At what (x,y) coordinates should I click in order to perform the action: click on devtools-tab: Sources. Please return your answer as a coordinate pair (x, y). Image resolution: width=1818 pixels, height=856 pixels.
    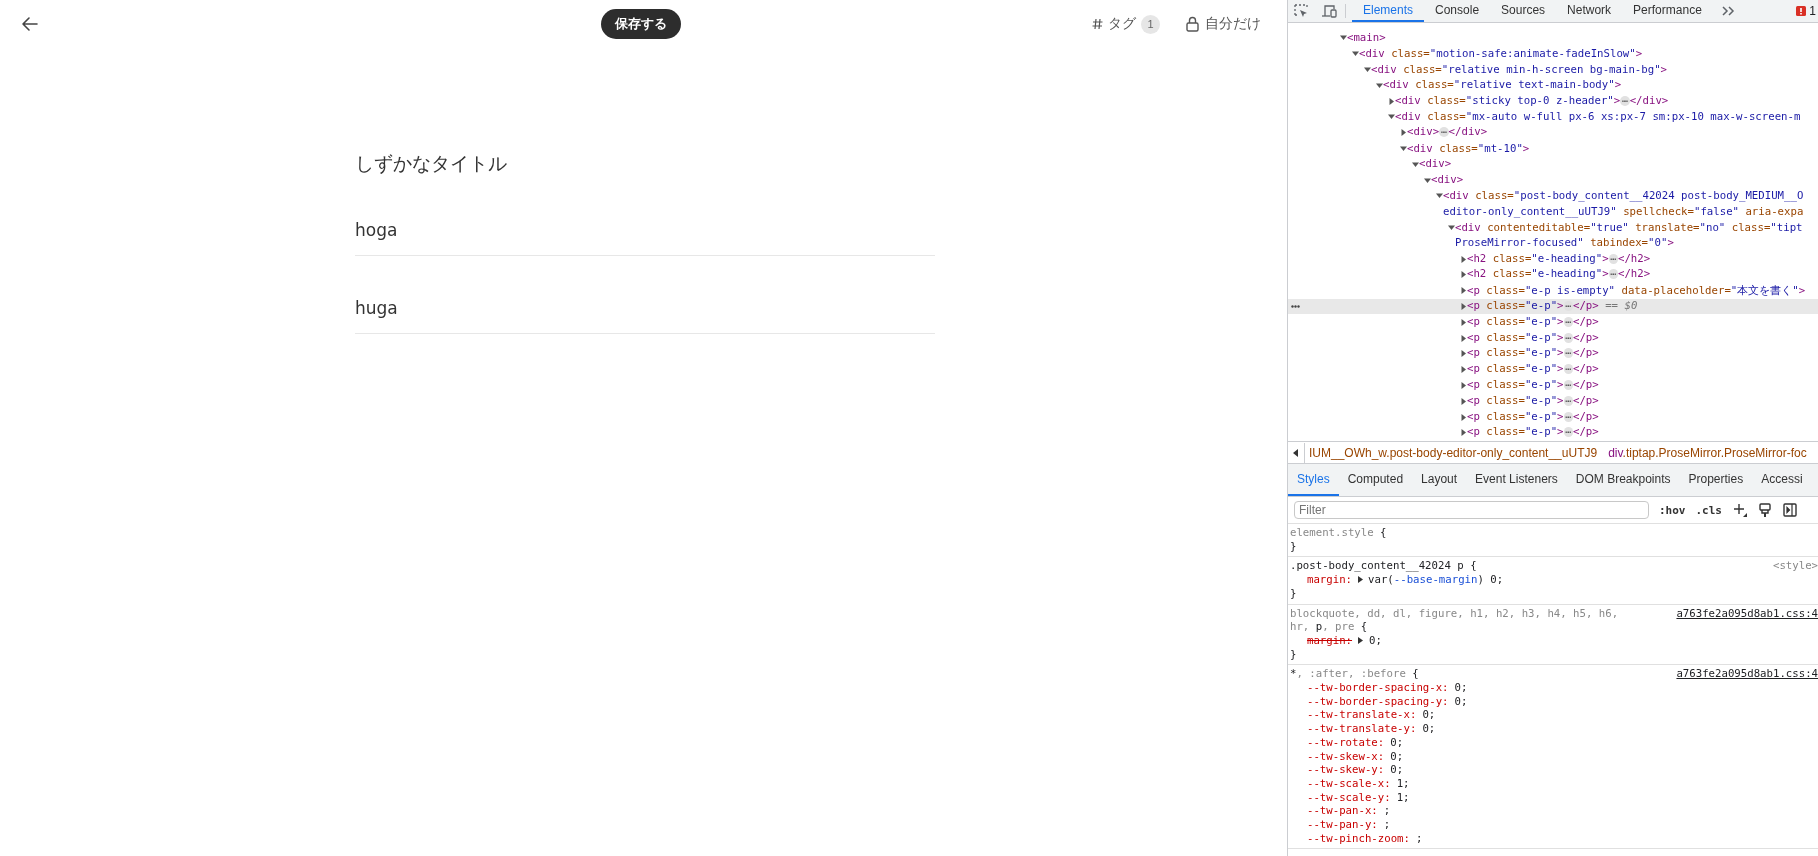
    Looking at the image, I should click on (1523, 11).